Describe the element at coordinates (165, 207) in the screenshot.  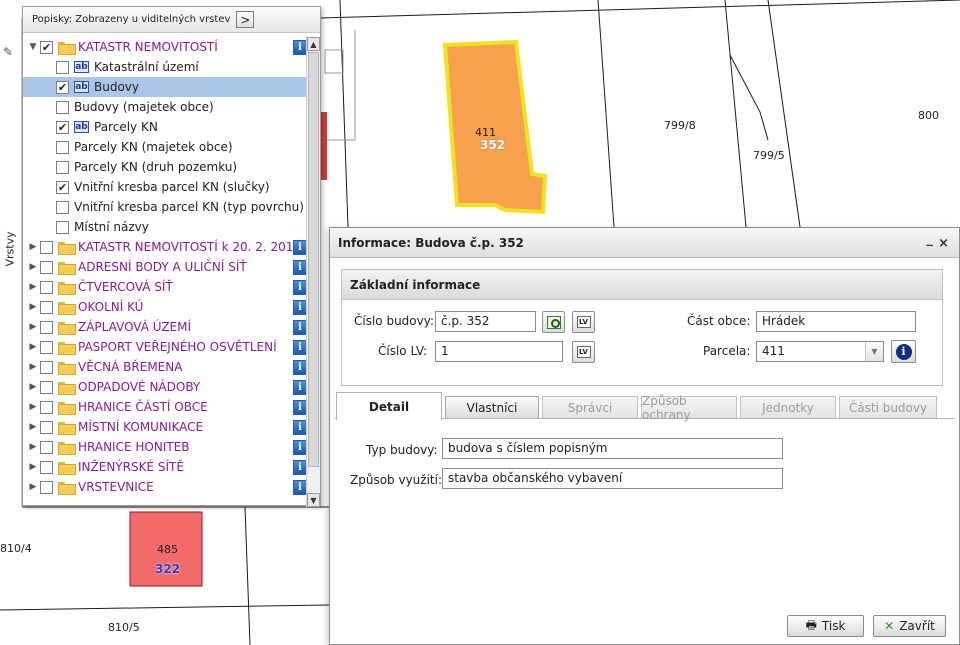
I see `layer-row: Vnitřní kresba parcel KN (typ povrchu)` at that location.